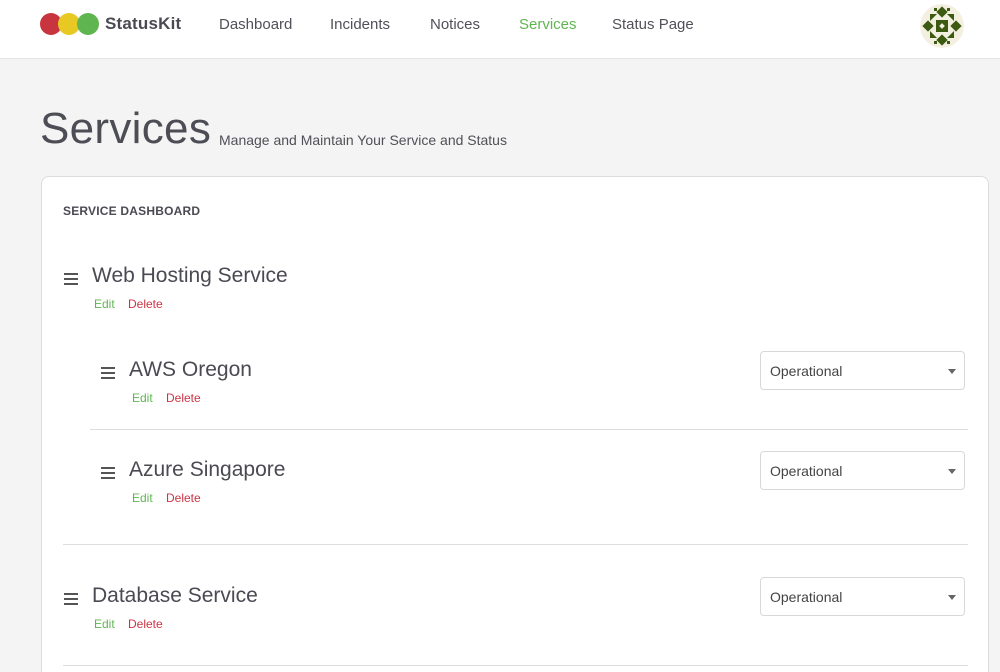 The width and height of the screenshot is (1000, 672). I want to click on service-name: Azure Singapore, so click(207, 469).